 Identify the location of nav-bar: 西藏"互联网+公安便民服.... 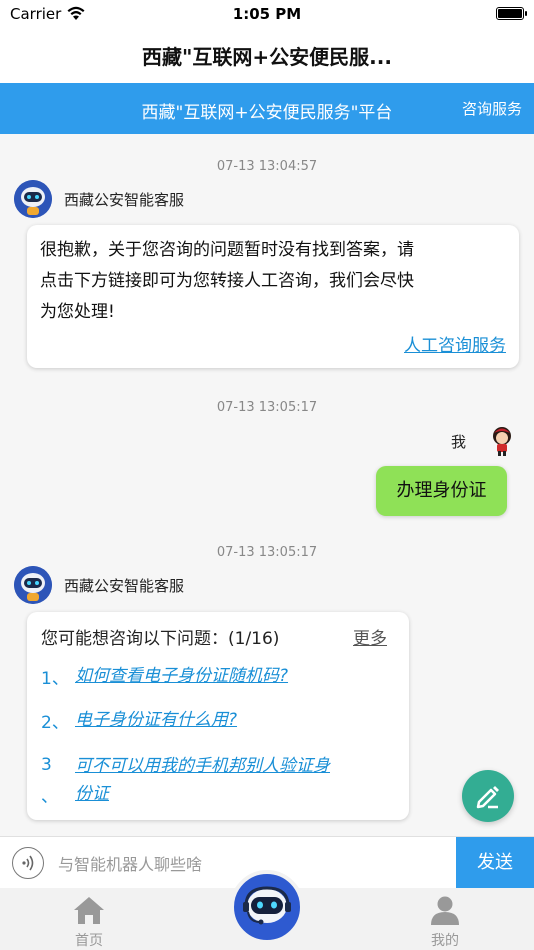
(267, 55).